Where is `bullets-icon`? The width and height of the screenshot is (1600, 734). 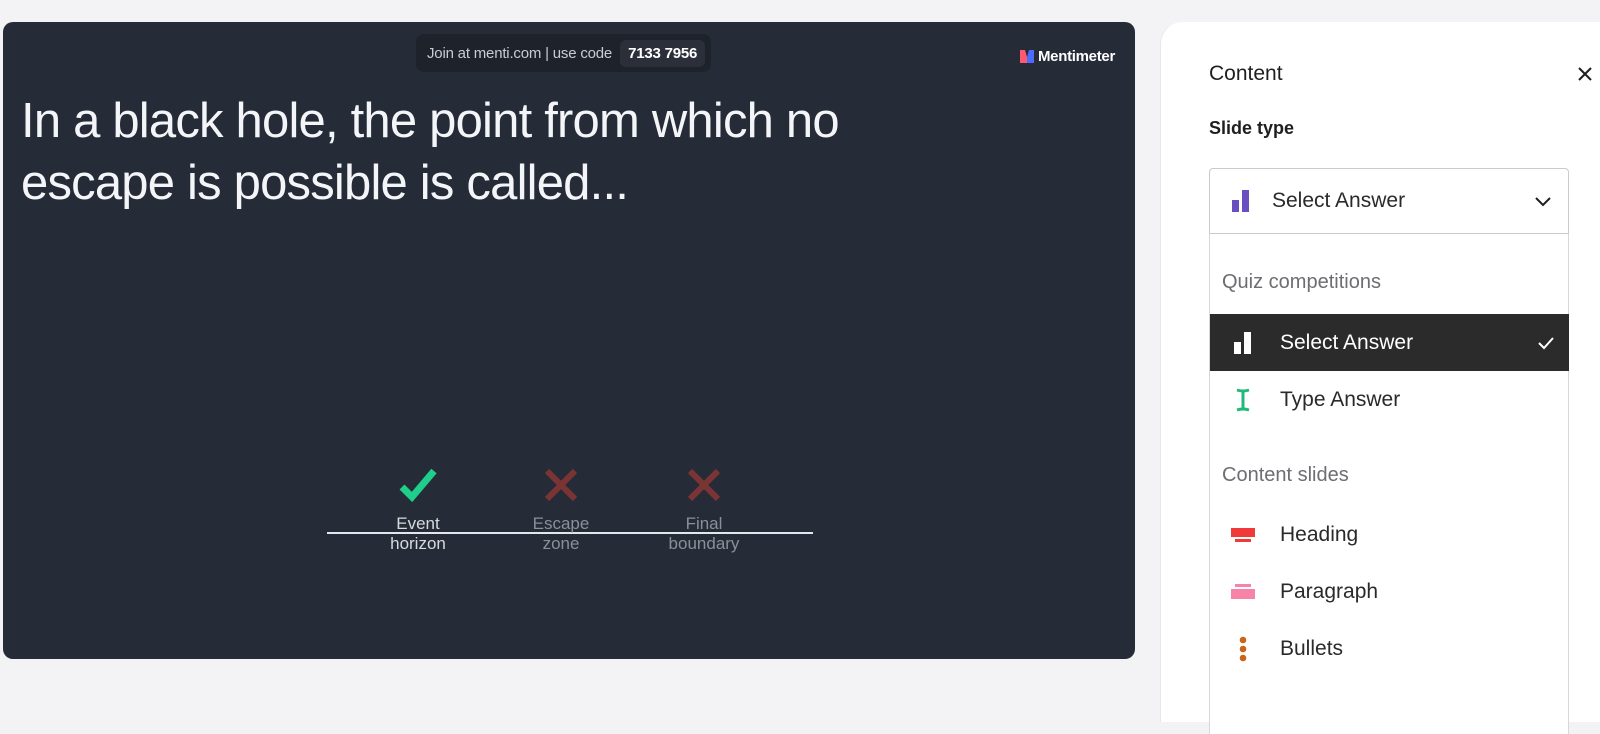
bullets-icon is located at coordinates (1243, 648).